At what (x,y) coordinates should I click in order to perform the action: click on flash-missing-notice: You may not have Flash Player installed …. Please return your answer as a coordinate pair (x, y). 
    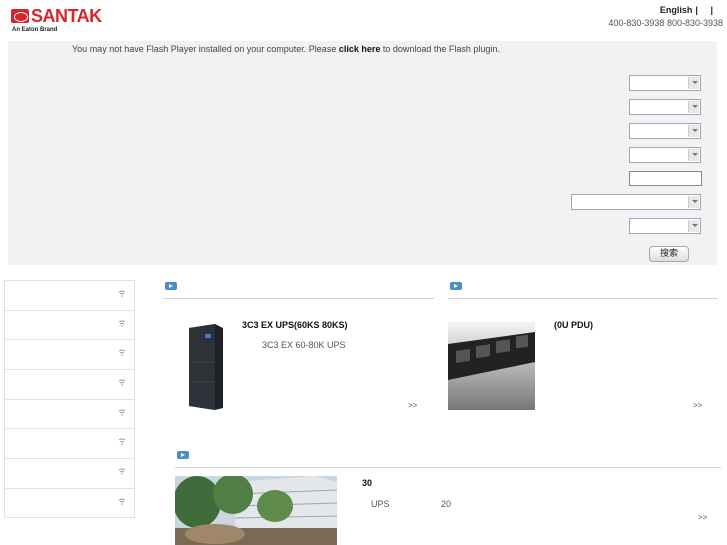
    Looking at the image, I should click on (286, 49).